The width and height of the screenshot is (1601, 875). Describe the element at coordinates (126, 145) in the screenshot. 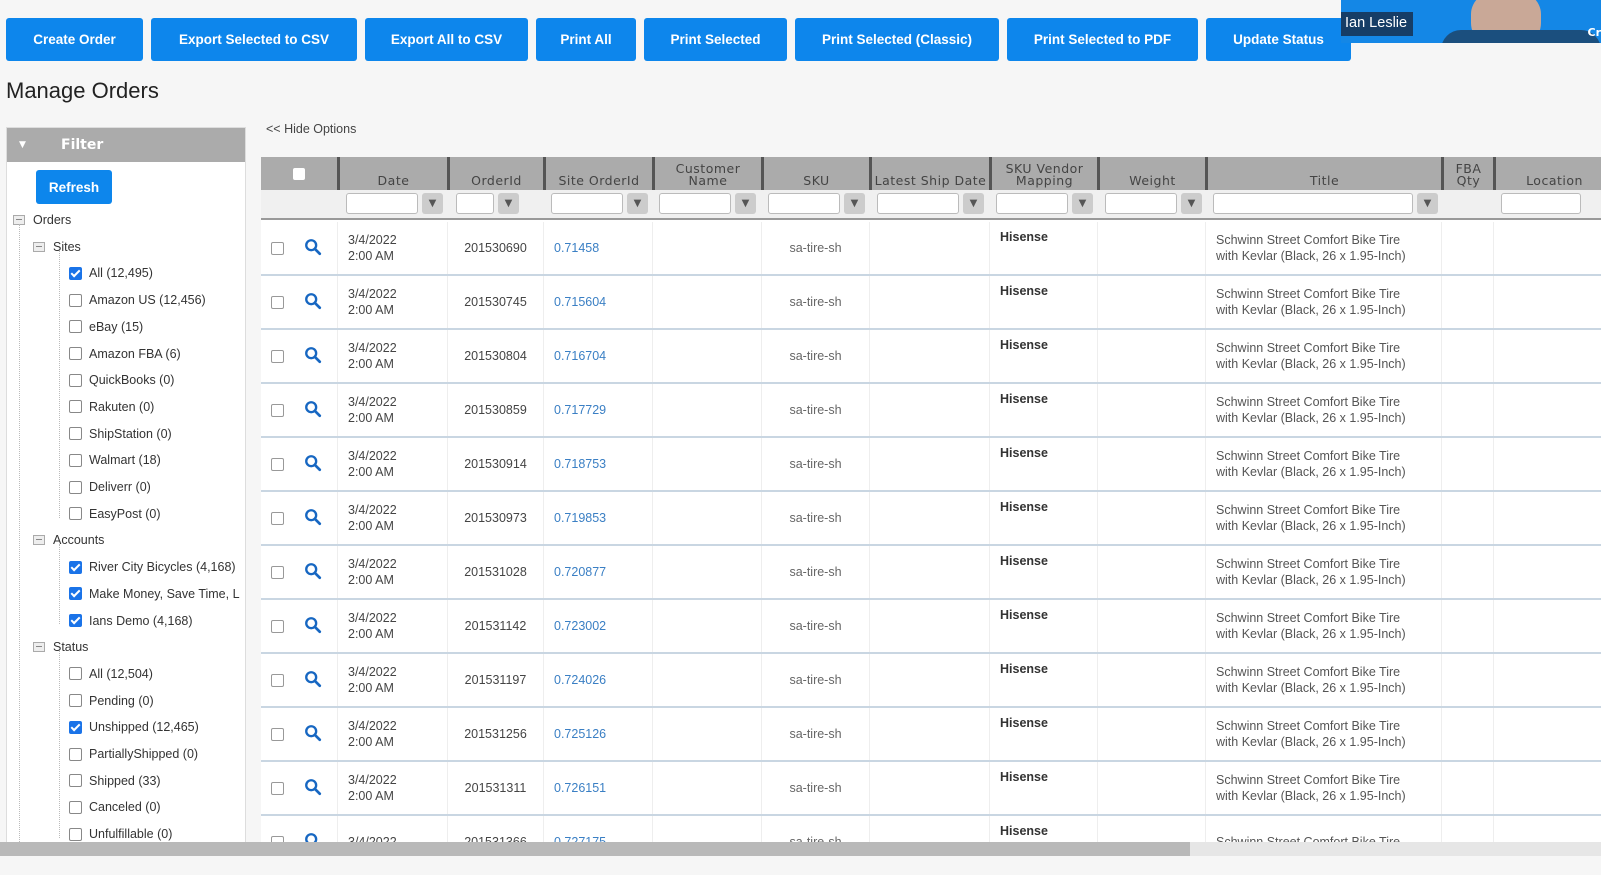

I see `filter-header: ▼ Filter` at that location.